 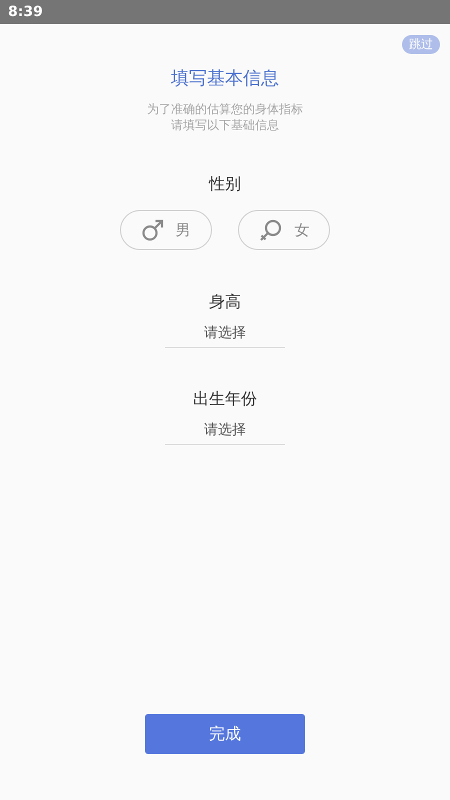 What do you see at coordinates (225, 109) in the screenshot?
I see `subtitle-text: 为了准确的估算您的身体指标` at bounding box center [225, 109].